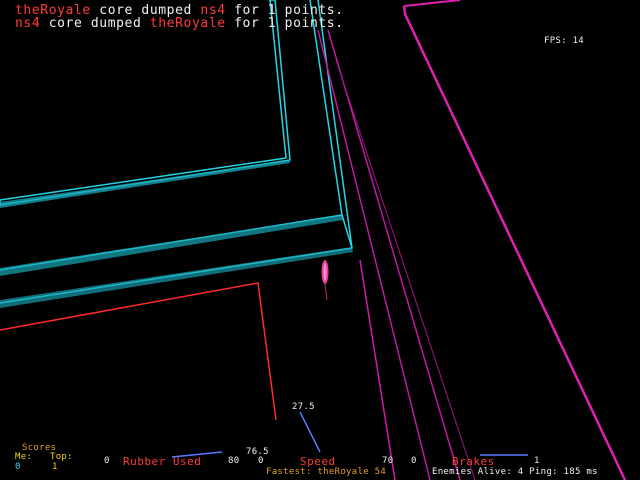 The height and width of the screenshot is (480, 640). What do you see at coordinates (414, 461) in the screenshot?
I see `brakes-min: 0` at bounding box center [414, 461].